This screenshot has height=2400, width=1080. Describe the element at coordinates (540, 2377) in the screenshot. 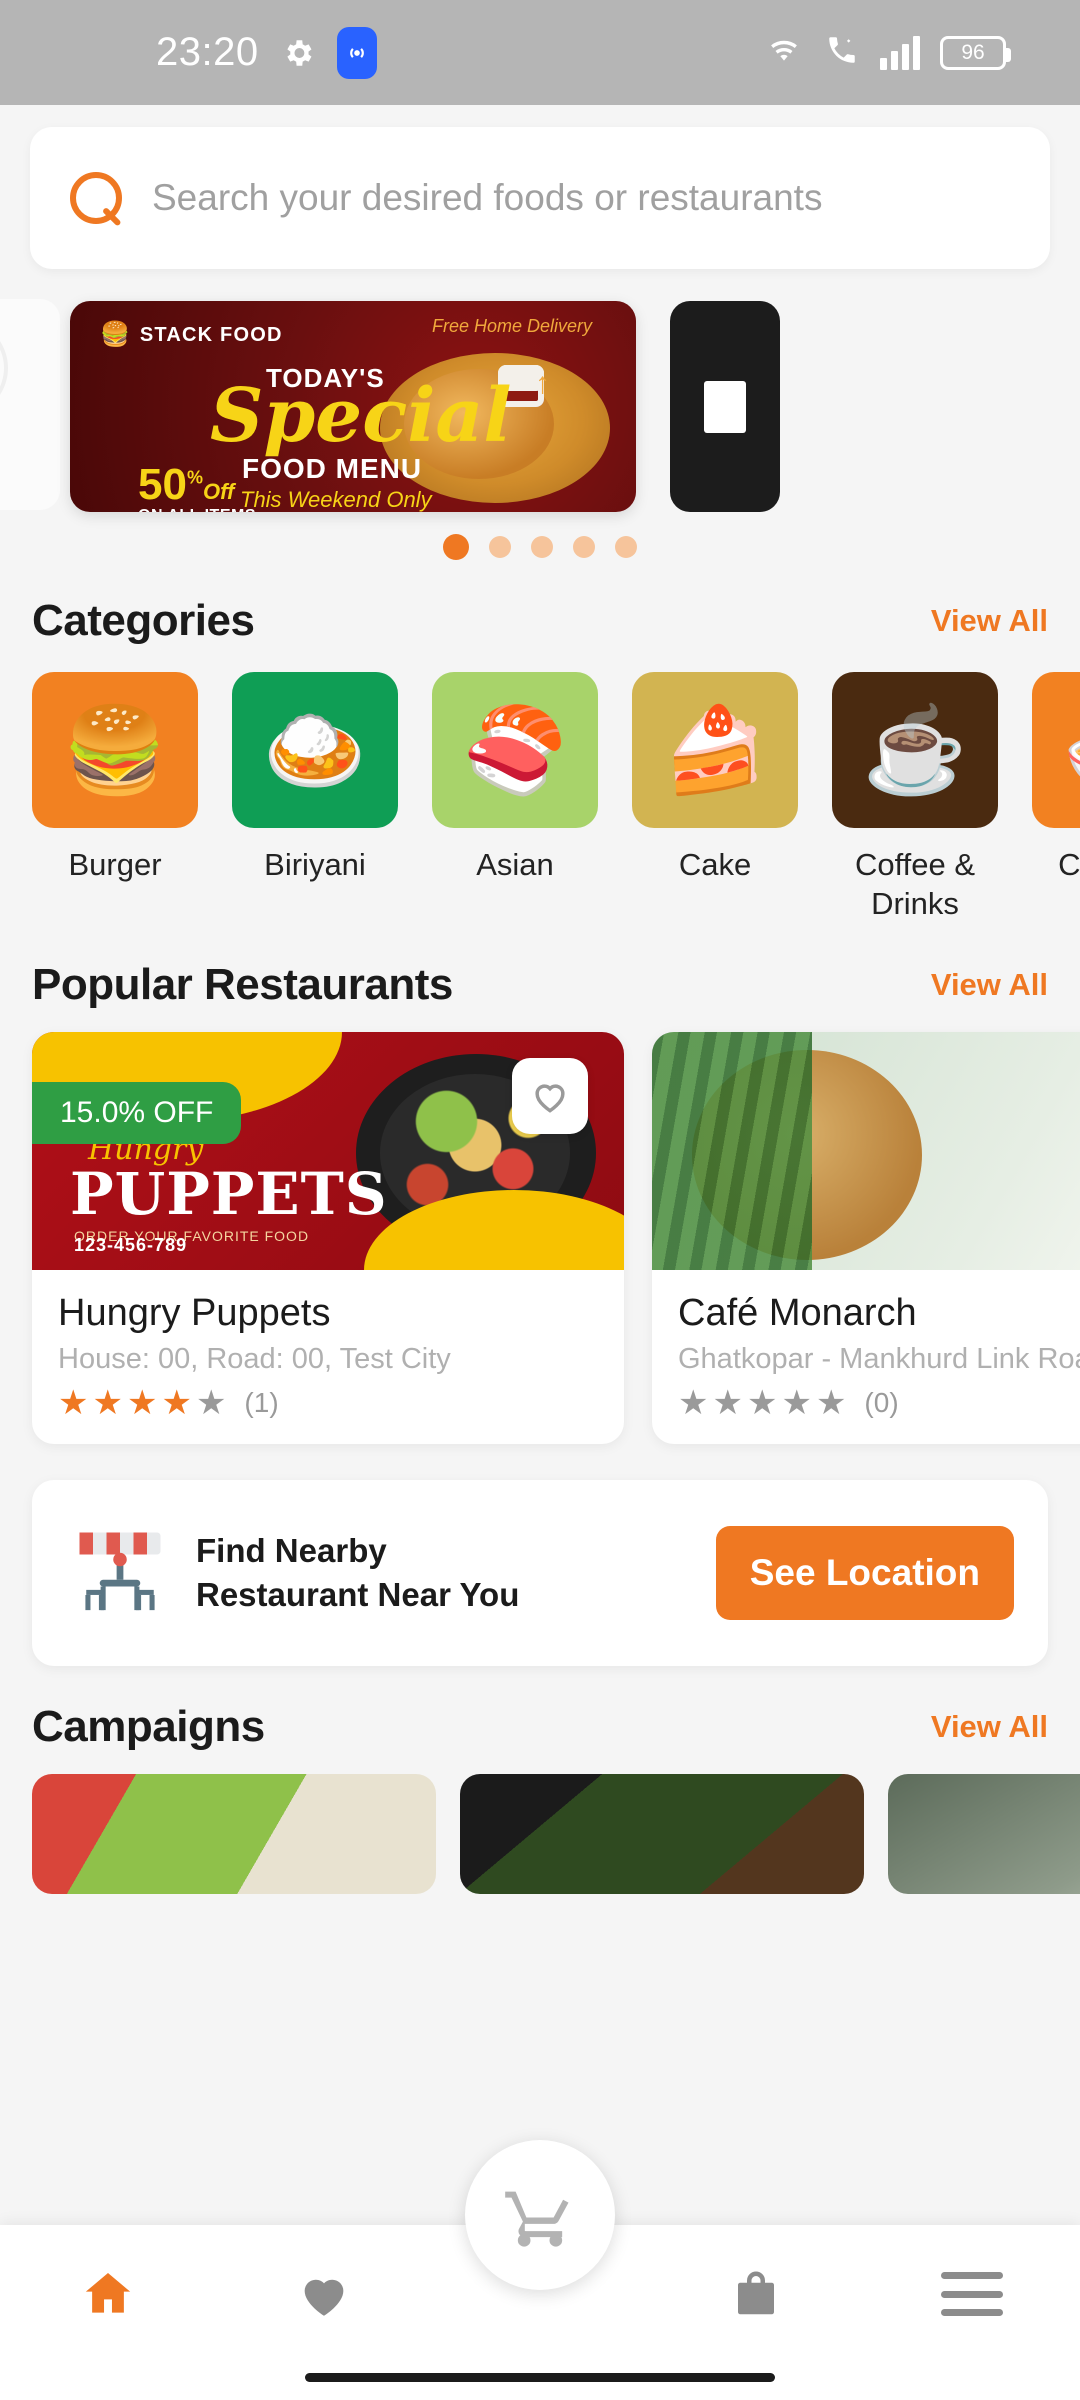

I see `gesture-bar` at that location.